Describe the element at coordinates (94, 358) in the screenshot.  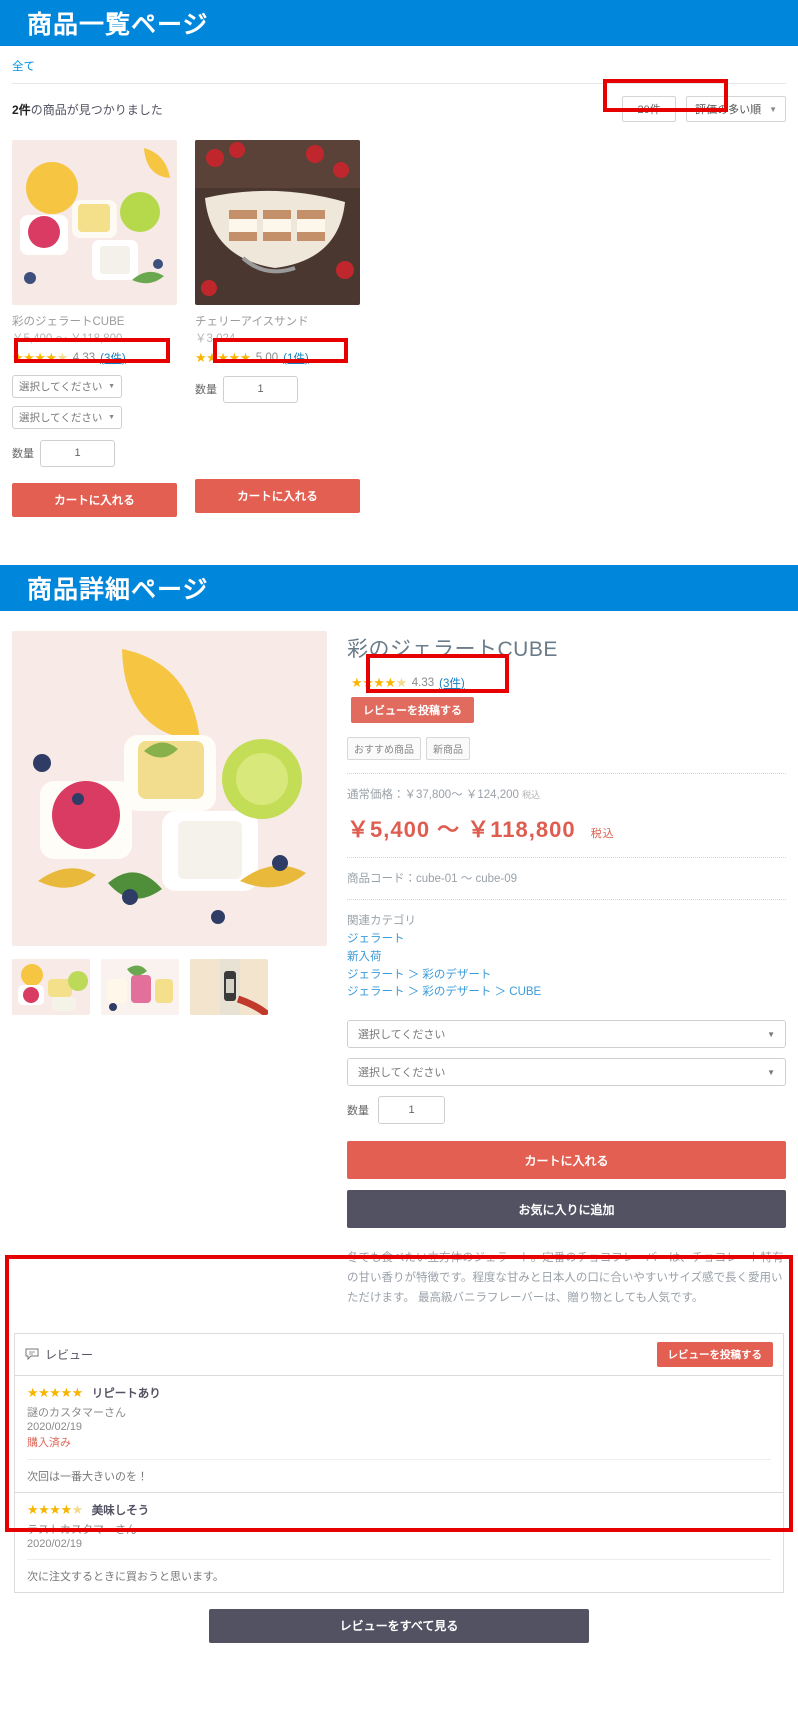
I see `product-rating-1: ★★★★★ 4.33 (3件)` at that location.